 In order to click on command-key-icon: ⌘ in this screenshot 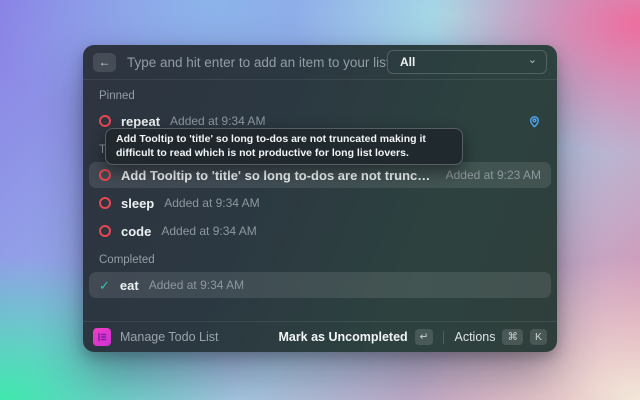, I will do `click(512, 337)`.